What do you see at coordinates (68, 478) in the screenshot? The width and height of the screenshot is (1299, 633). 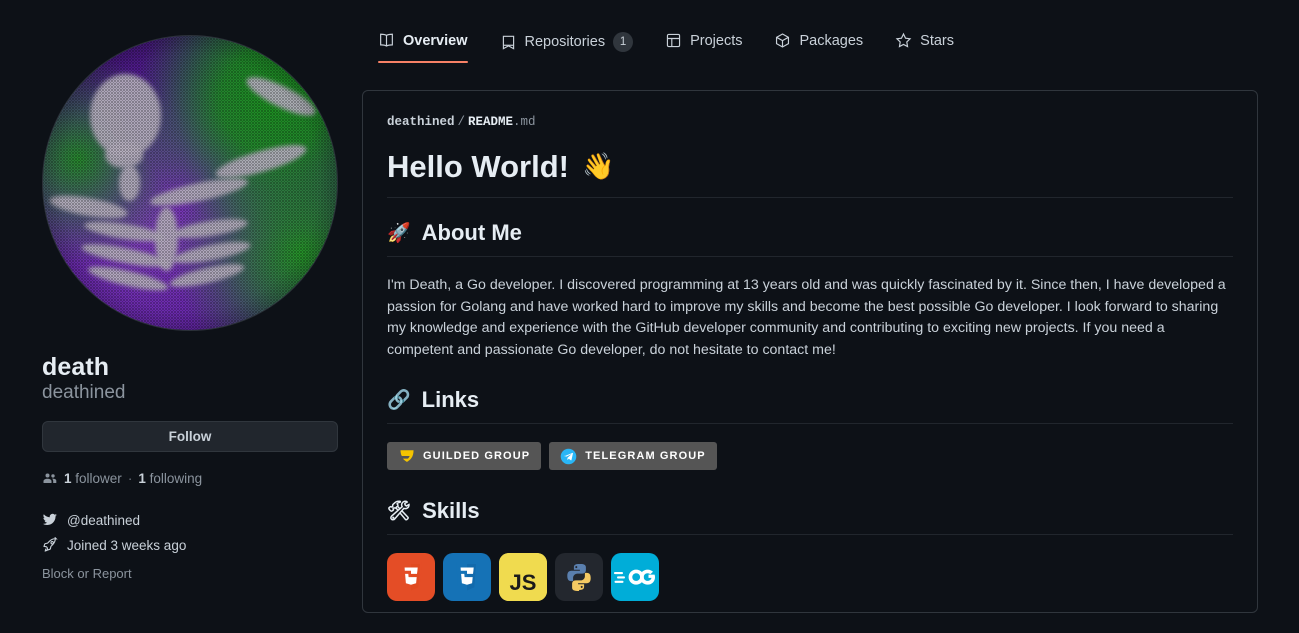 I see `followers-count: 1` at bounding box center [68, 478].